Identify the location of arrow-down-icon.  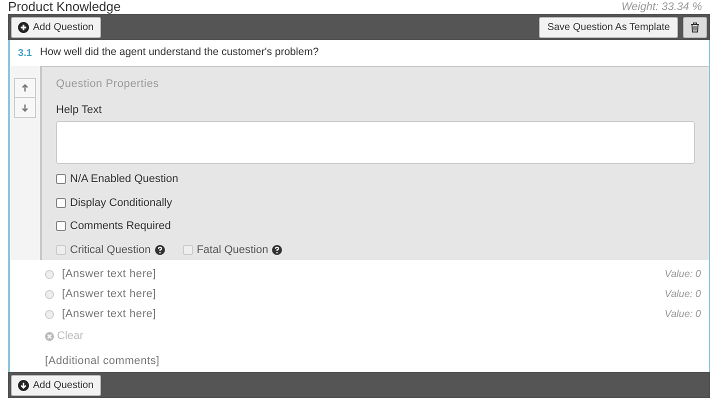
(25, 108).